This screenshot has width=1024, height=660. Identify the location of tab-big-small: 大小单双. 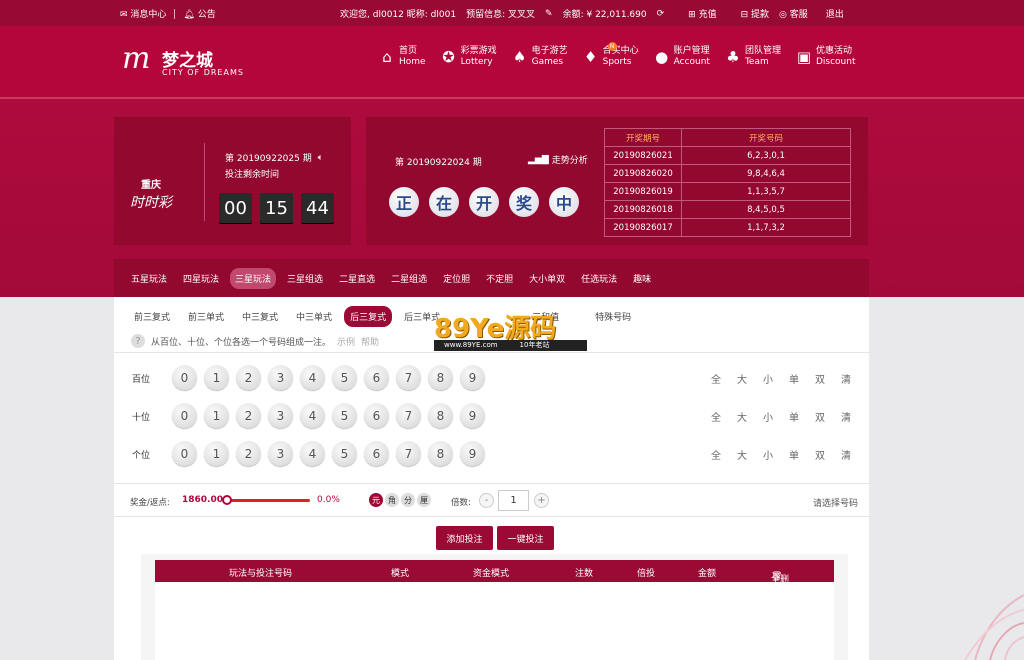
(547, 278).